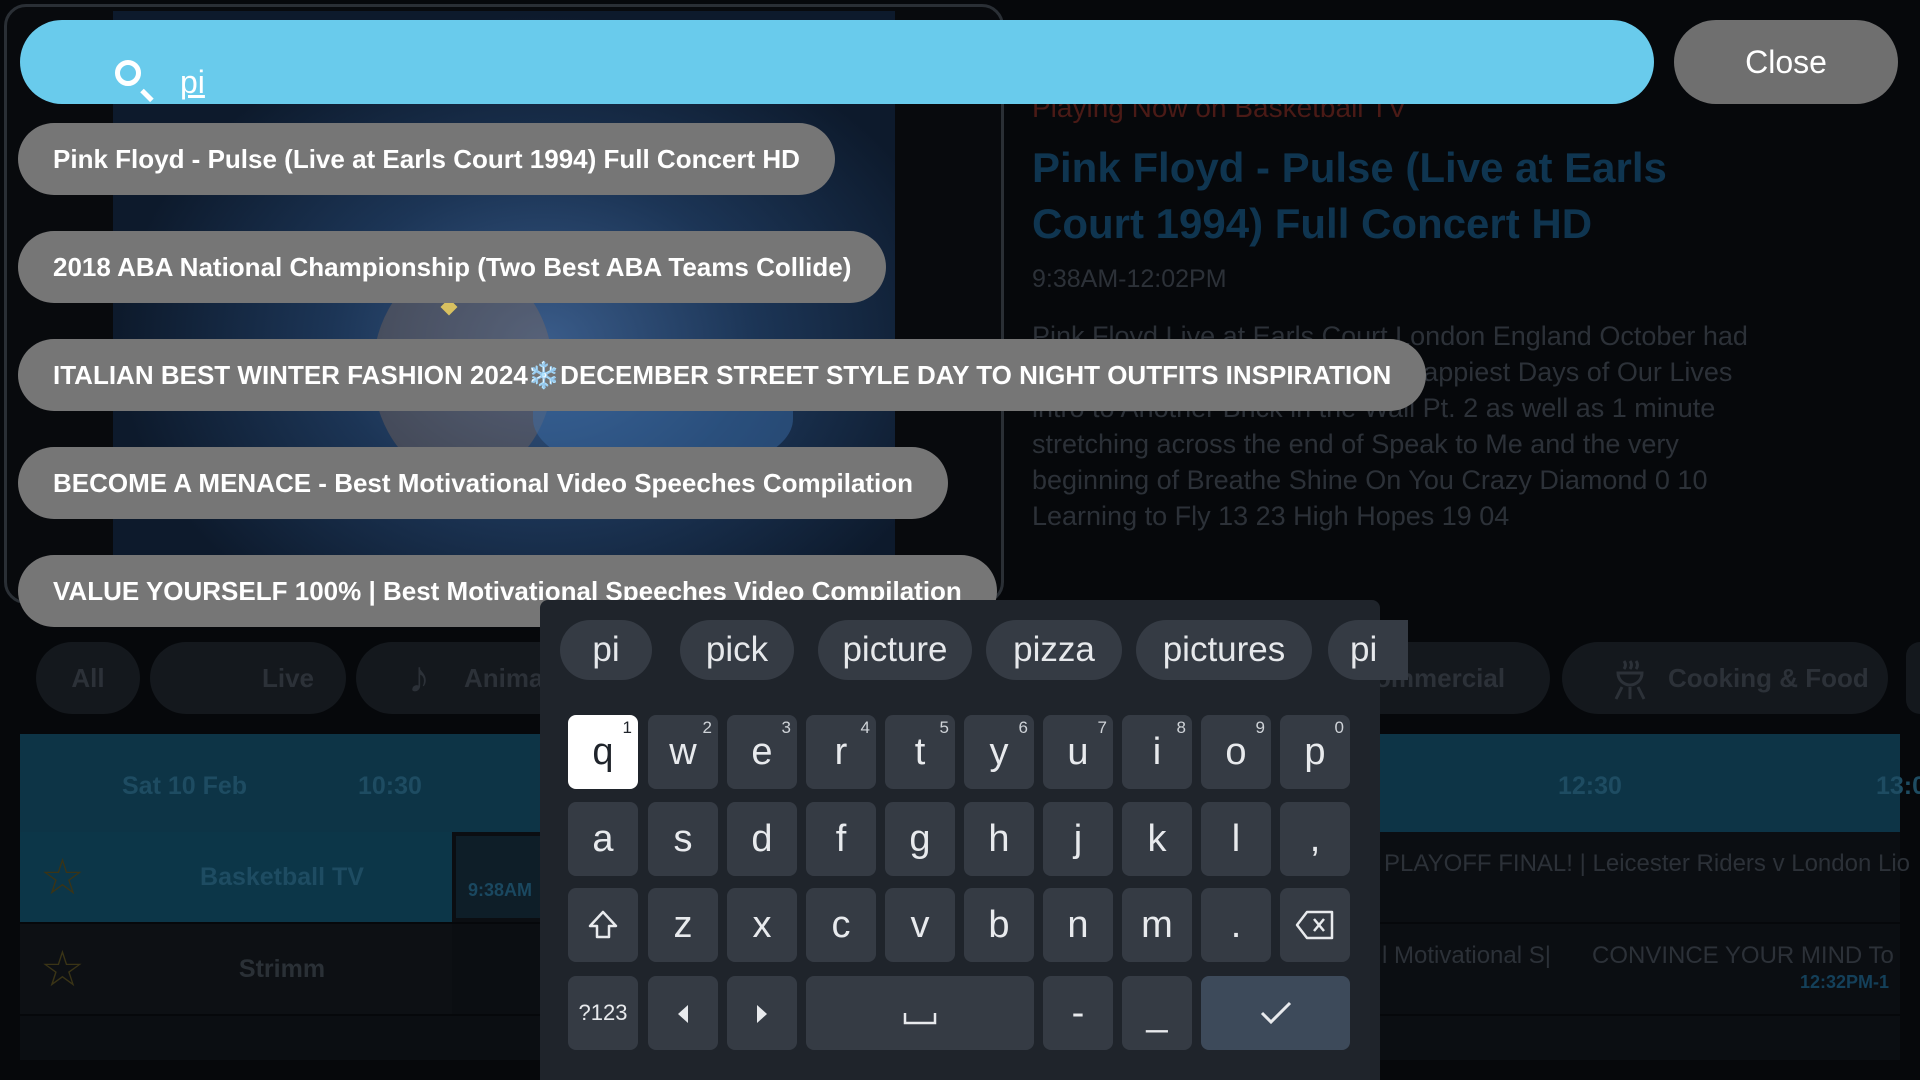  What do you see at coordinates (504, 678) in the screenshot?
I see `category-animation-label: Anima` at bounding box center [504, 678].